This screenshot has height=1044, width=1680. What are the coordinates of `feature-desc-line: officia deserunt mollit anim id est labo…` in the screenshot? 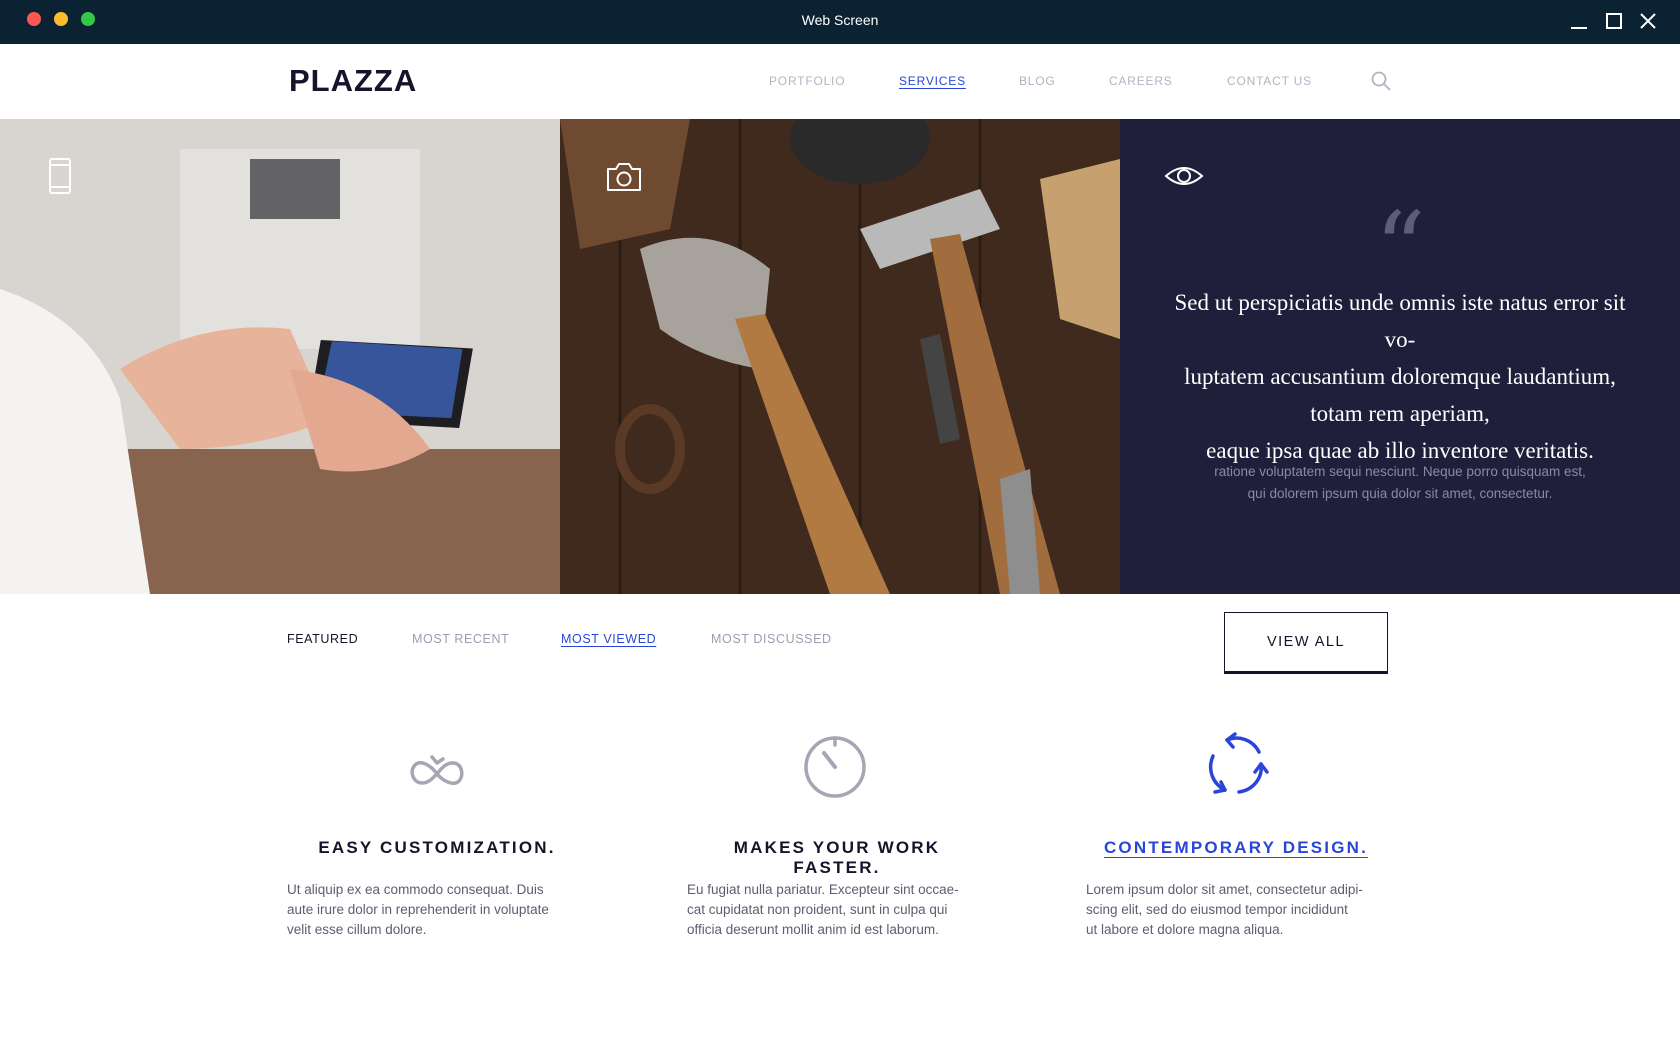 It's located at (813, 929).